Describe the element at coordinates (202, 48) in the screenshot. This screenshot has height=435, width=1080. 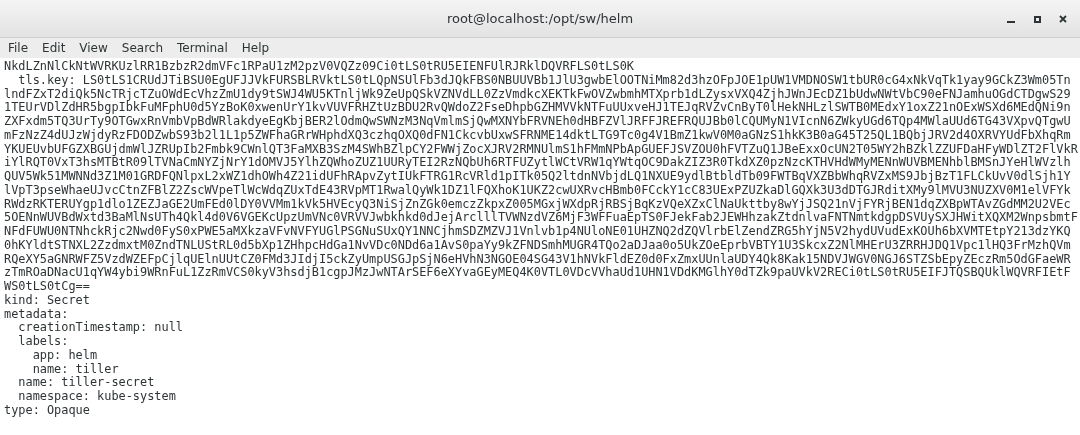
I see `menu-item: Terminal` at that location.